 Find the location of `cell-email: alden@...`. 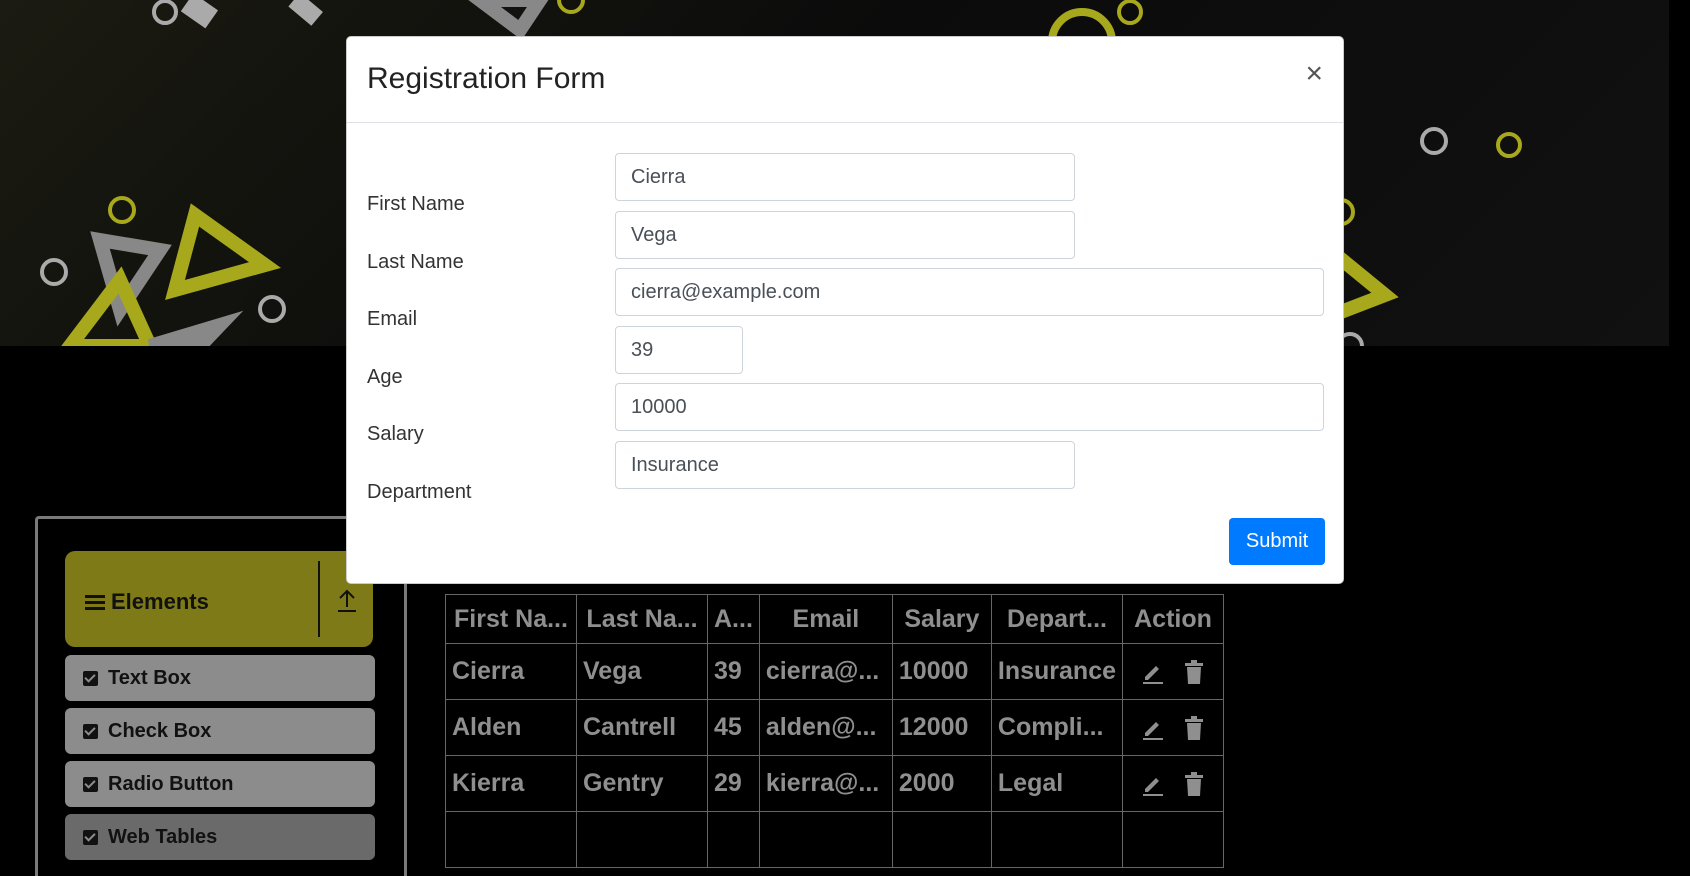

cell-email: alden@... is located at coordinates (825, 727).